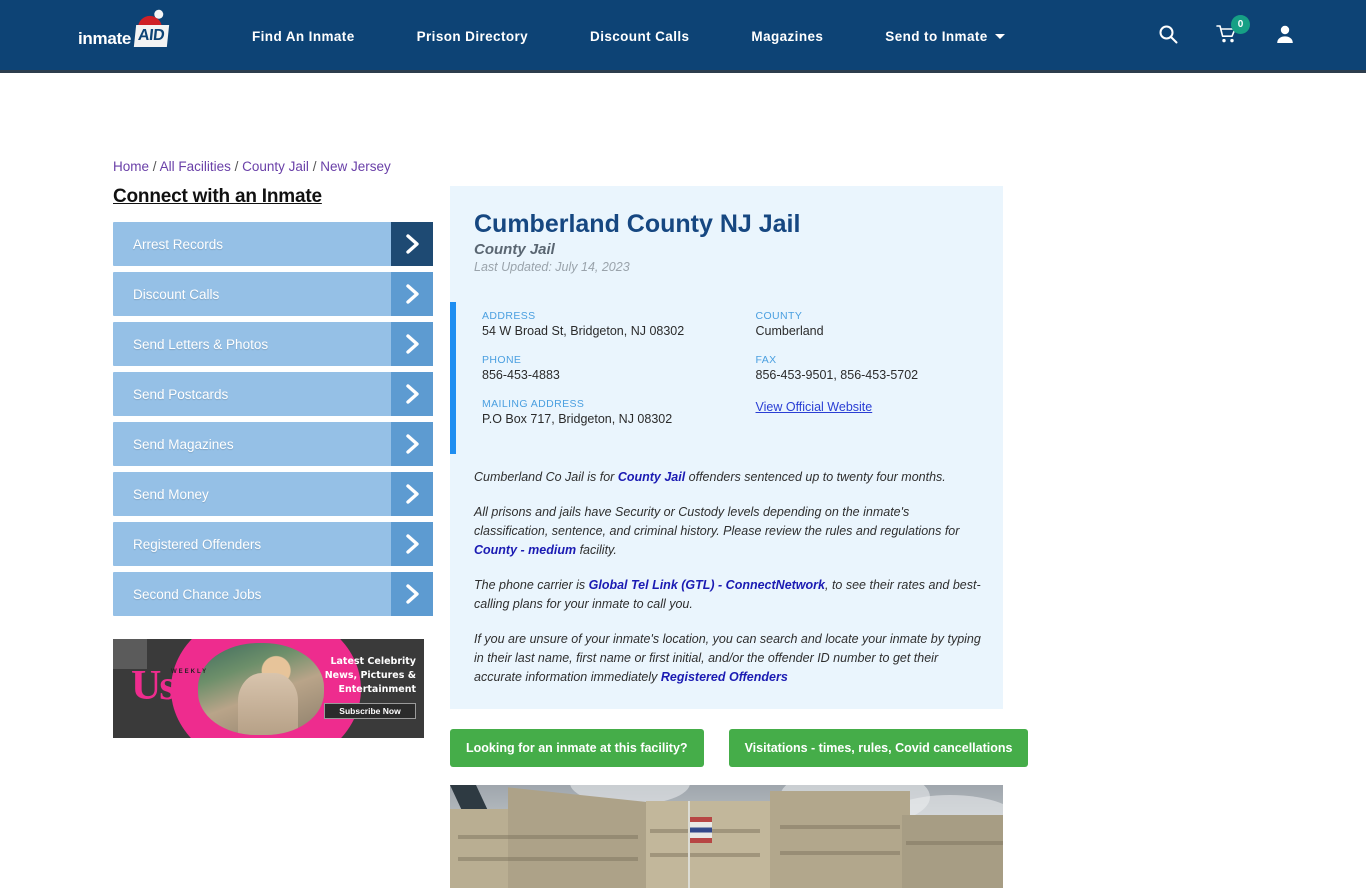 This screenshot has height=888, width=1366. I want to click on nav-item-discount-calls: Discount Calls, so click(639, 36).